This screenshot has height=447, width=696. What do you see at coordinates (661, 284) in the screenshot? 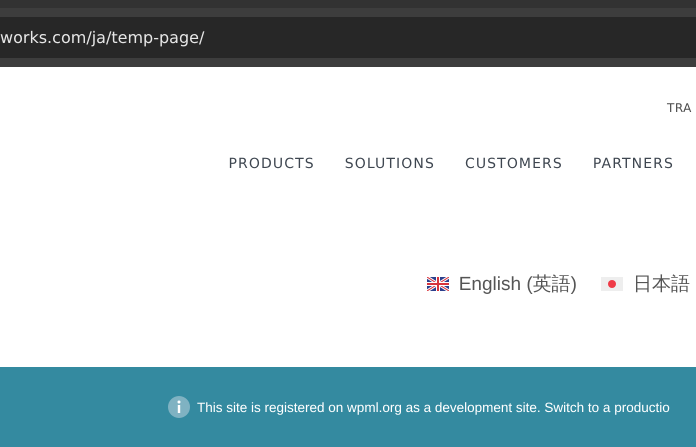
I see `language-link: 日本語` at bounding box center [661, 284].